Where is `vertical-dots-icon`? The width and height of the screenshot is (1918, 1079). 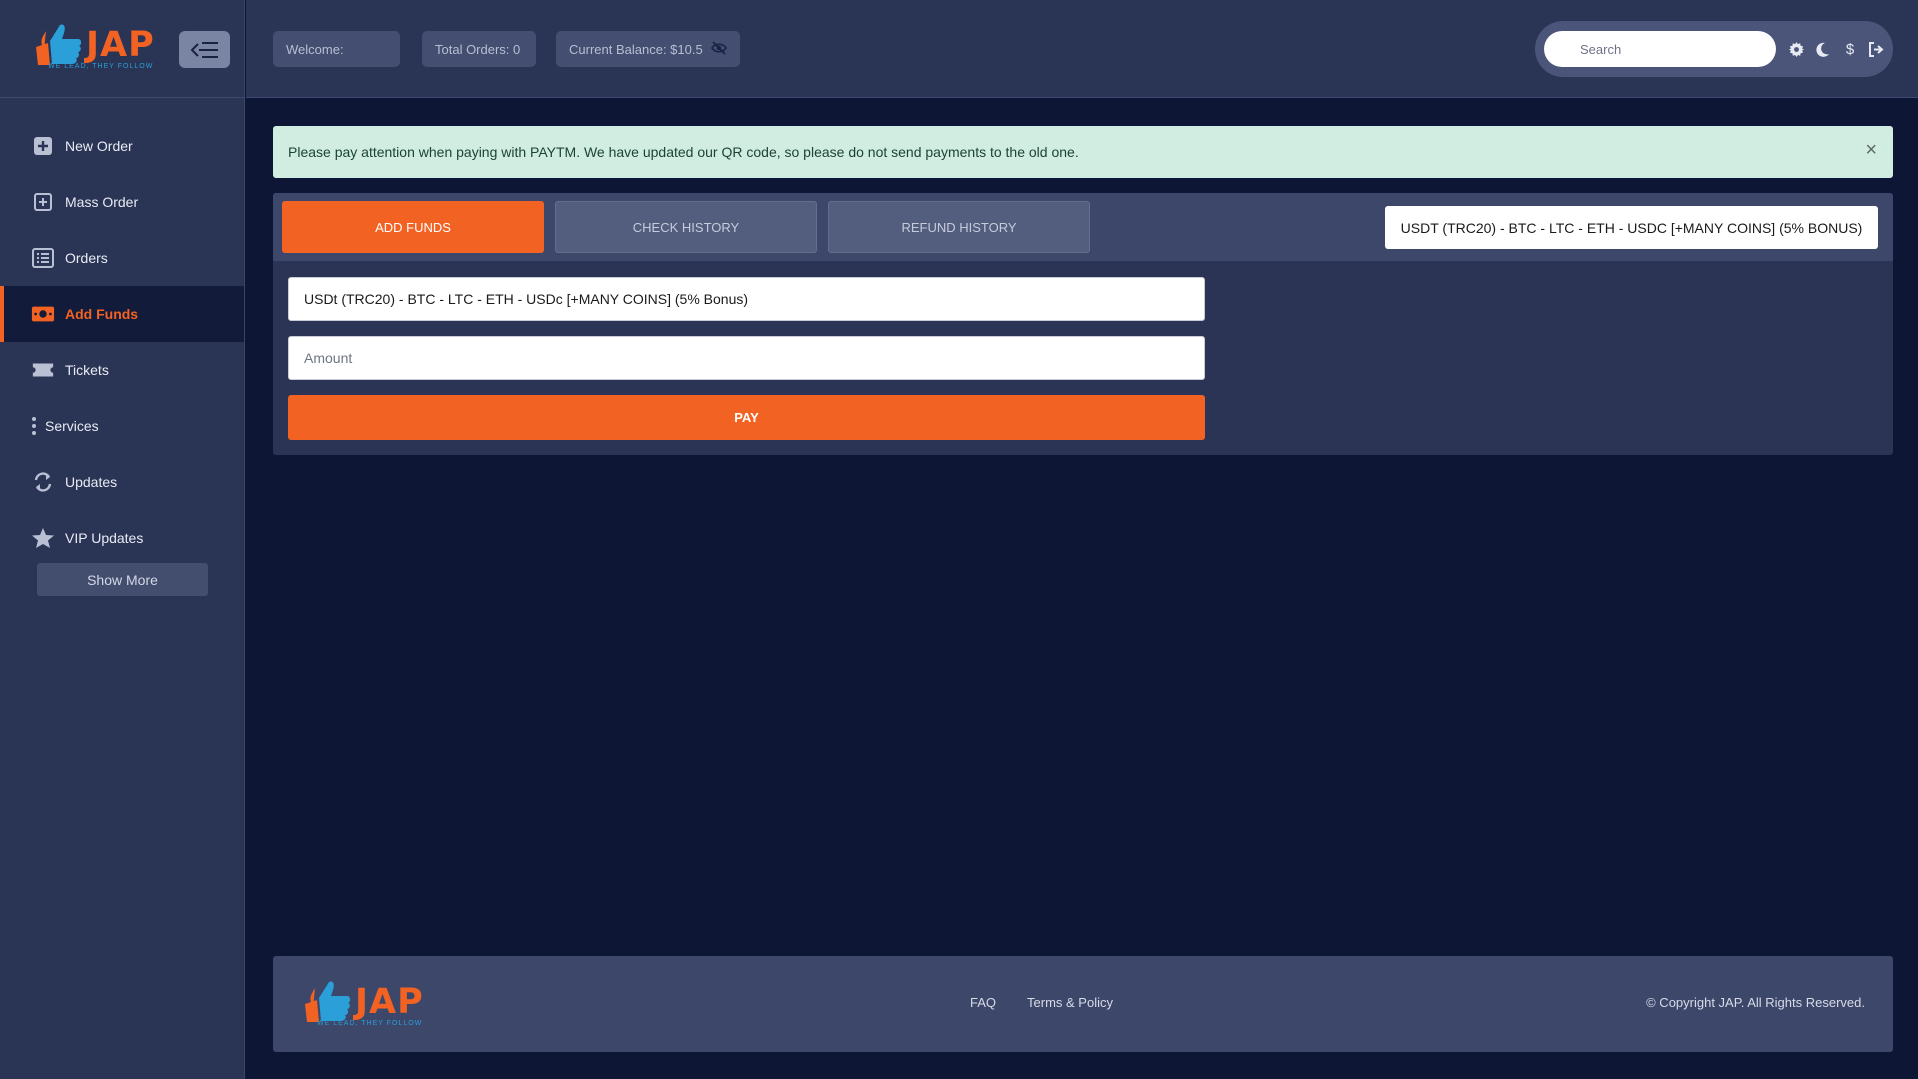 vertical-dots-icon is located at coordinates (34, 426).